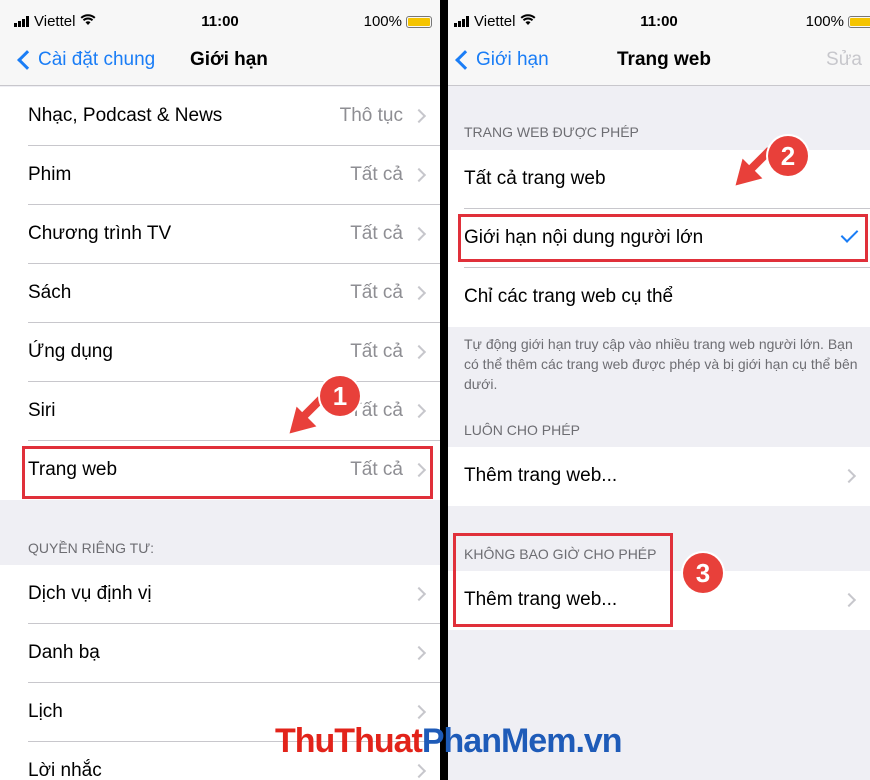 This screenshot has height=780, width=870. I want to click on page-title: Trang web, so click(664, 59).